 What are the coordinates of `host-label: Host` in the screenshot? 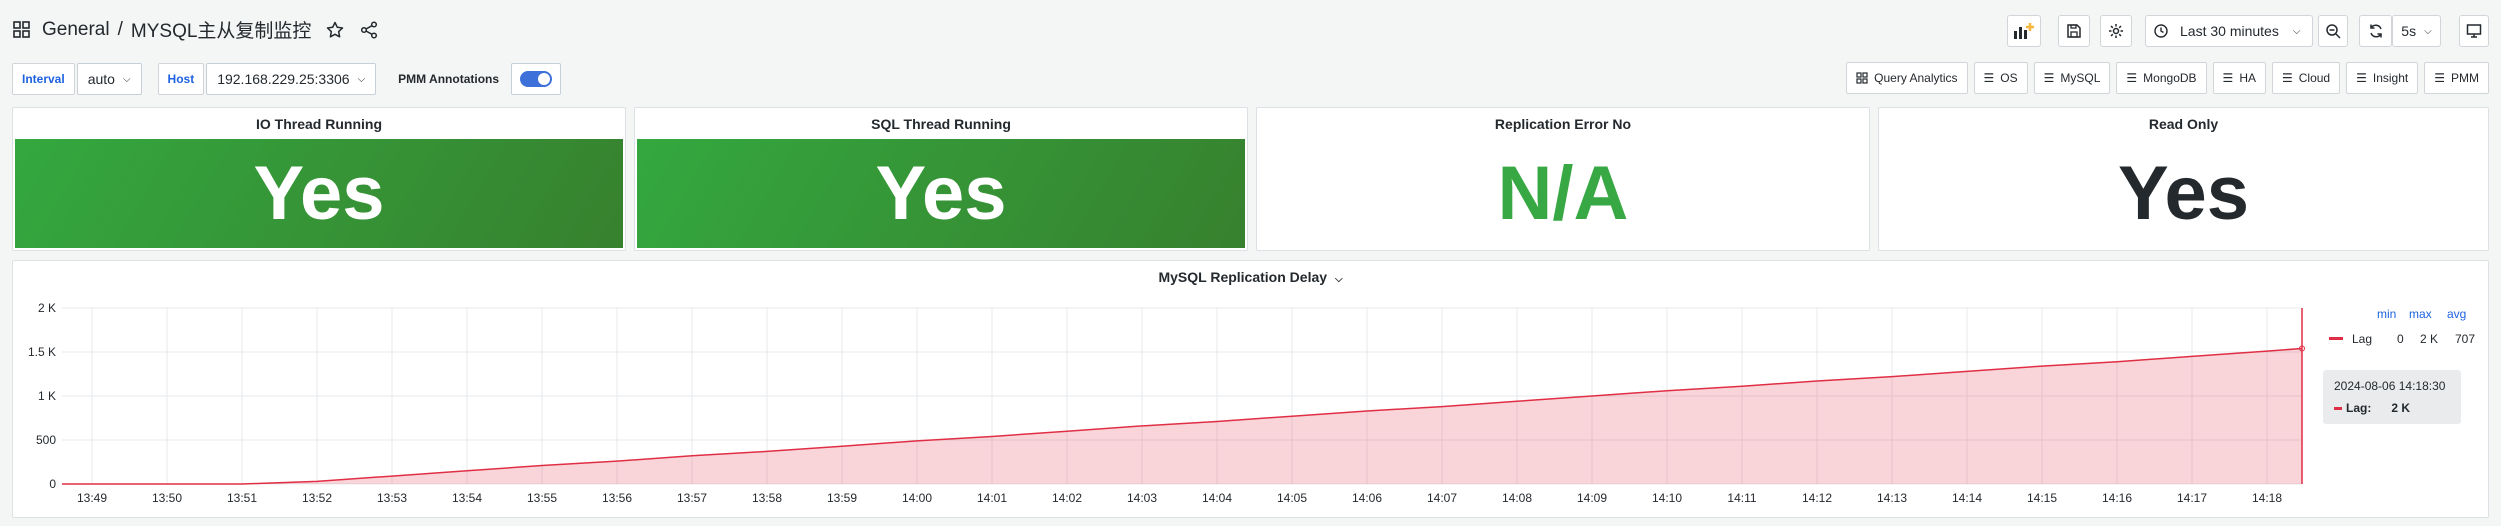 It's located at (181, 79).